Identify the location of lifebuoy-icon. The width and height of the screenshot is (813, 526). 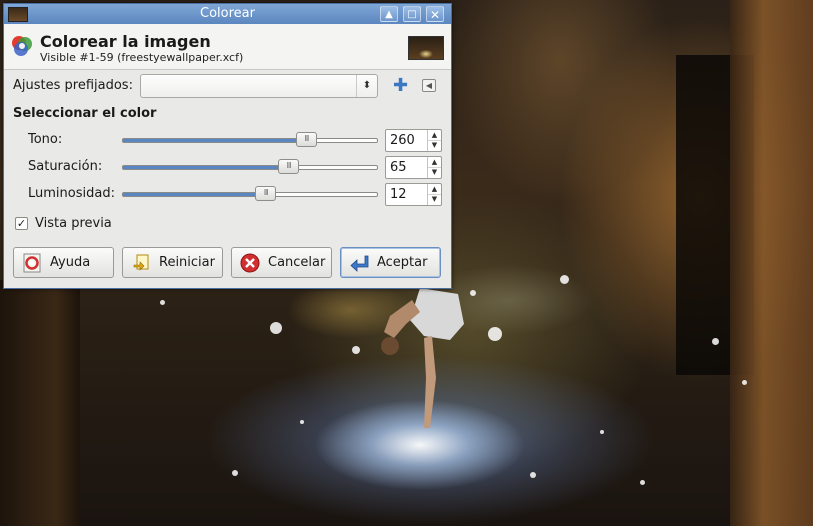
(32, 263).